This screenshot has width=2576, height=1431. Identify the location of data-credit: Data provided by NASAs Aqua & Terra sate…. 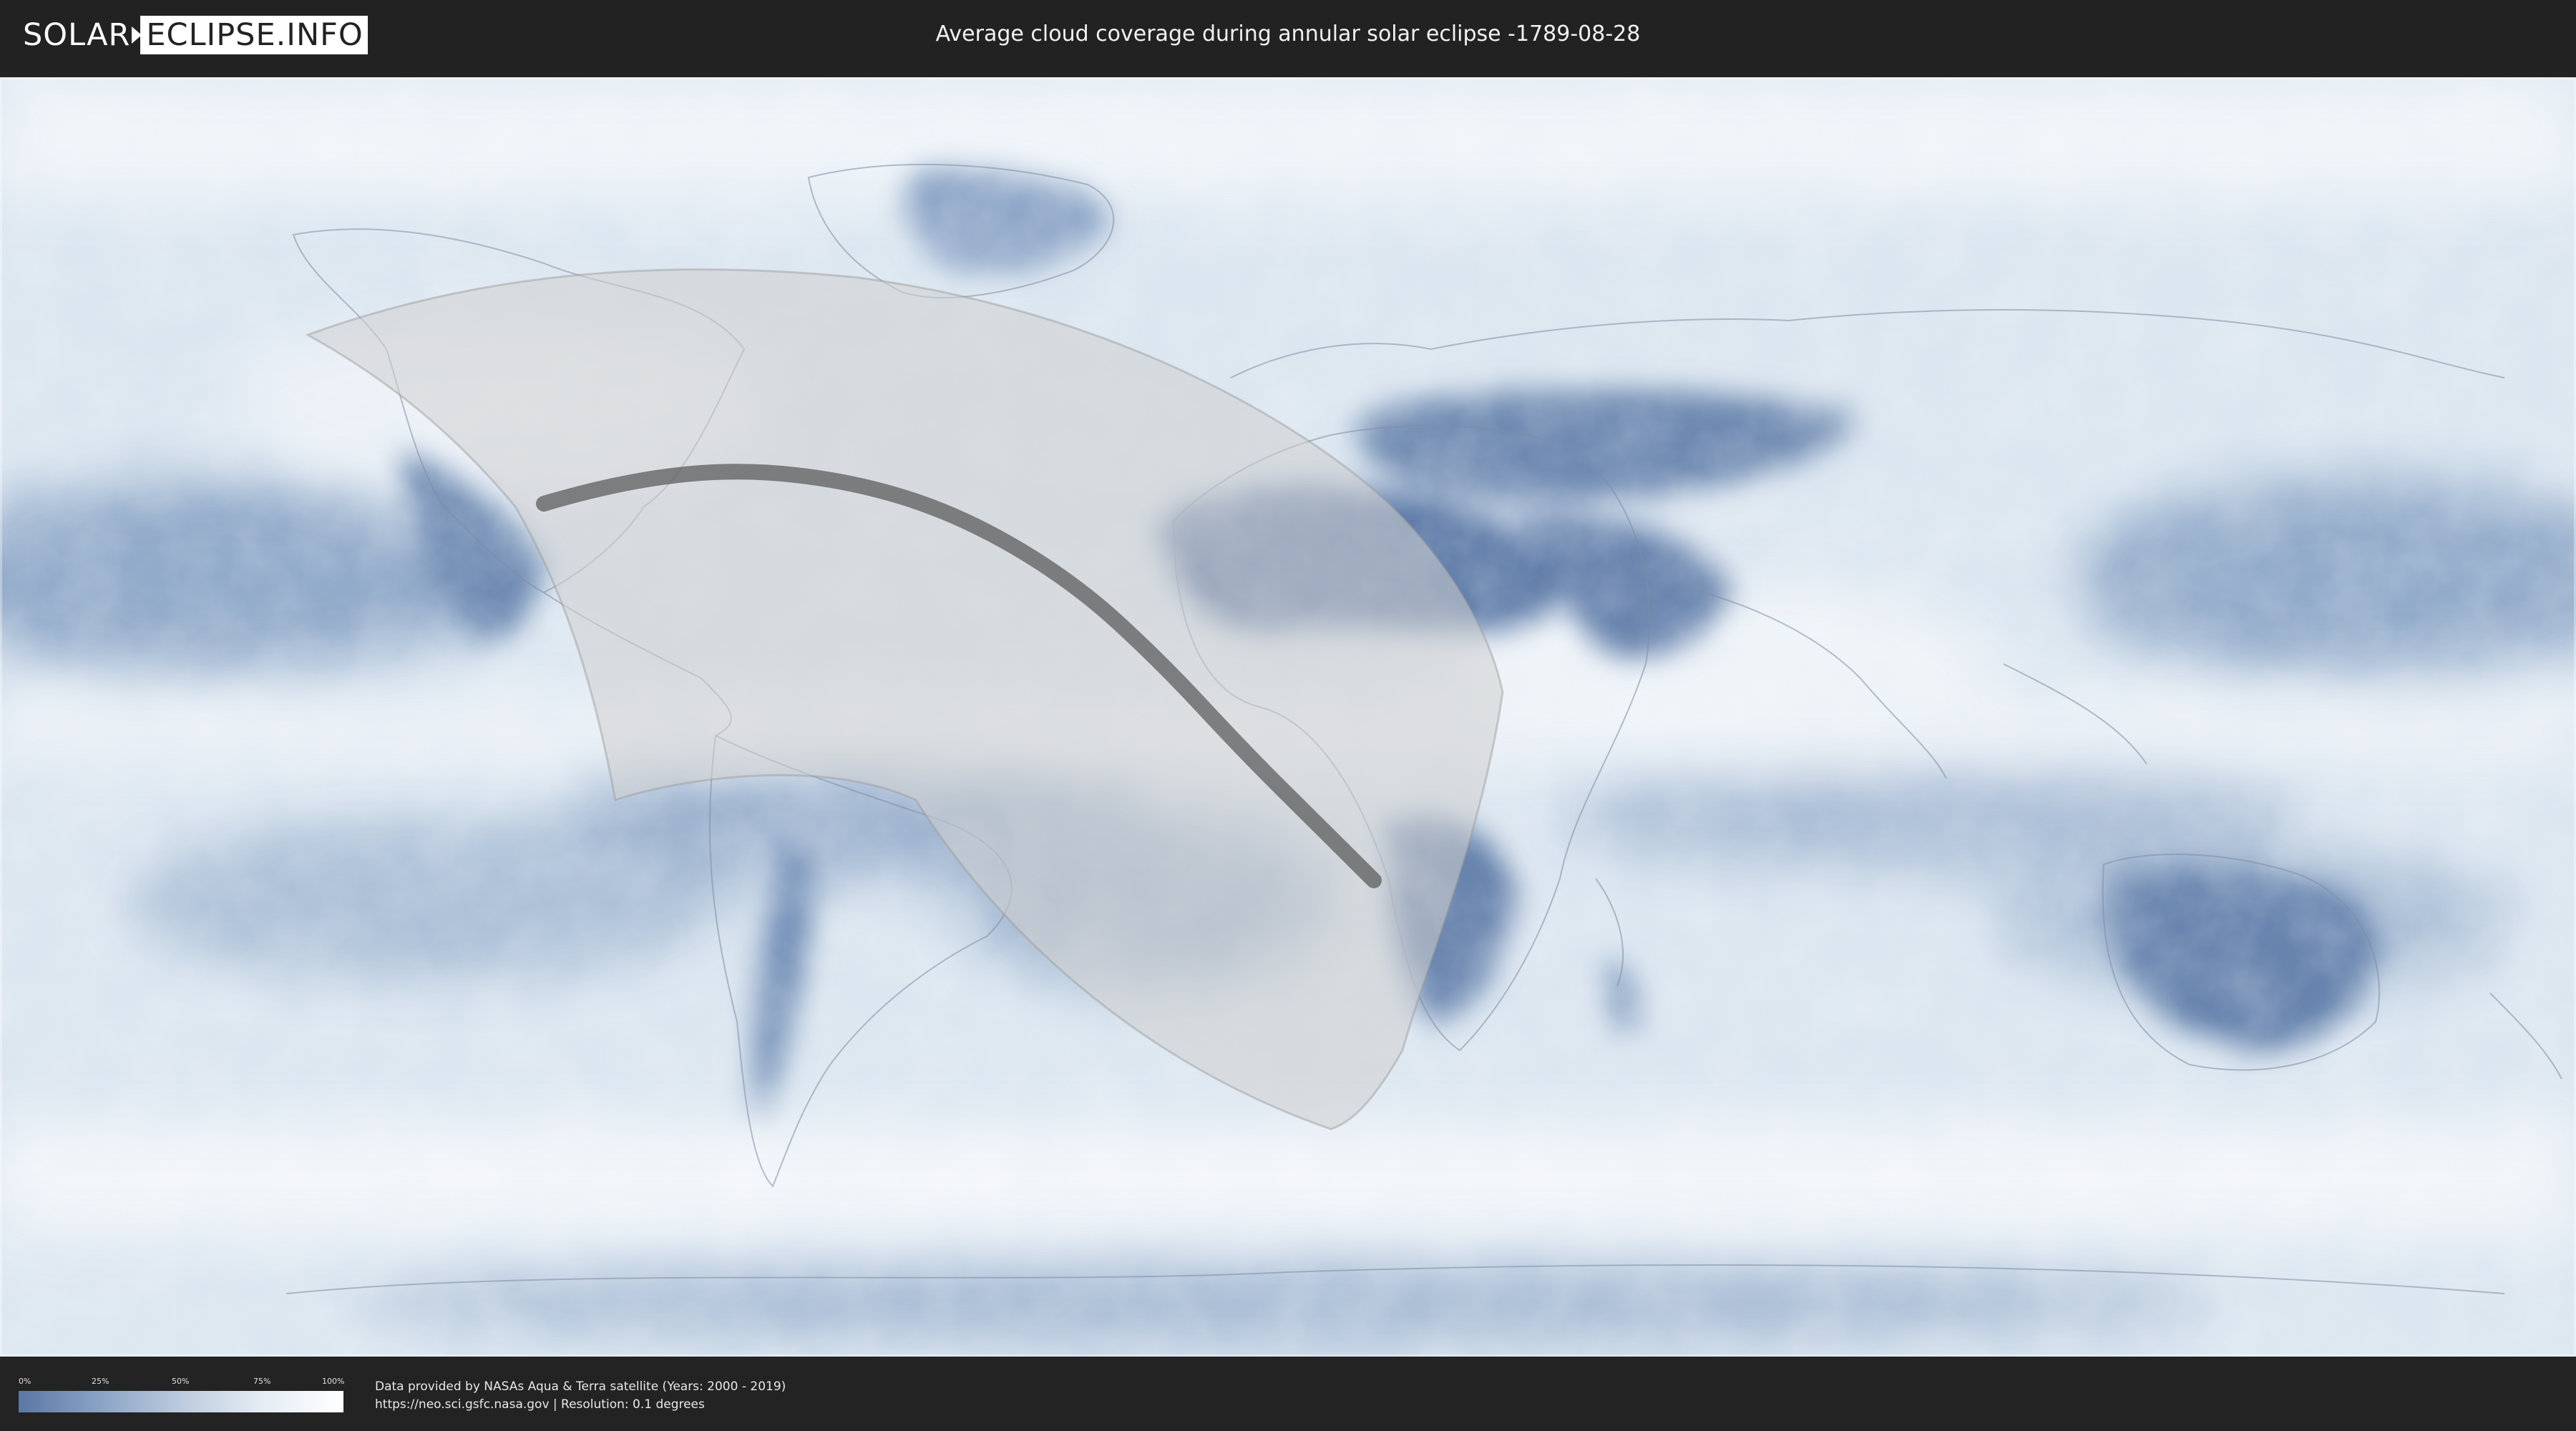
(580, 1396).